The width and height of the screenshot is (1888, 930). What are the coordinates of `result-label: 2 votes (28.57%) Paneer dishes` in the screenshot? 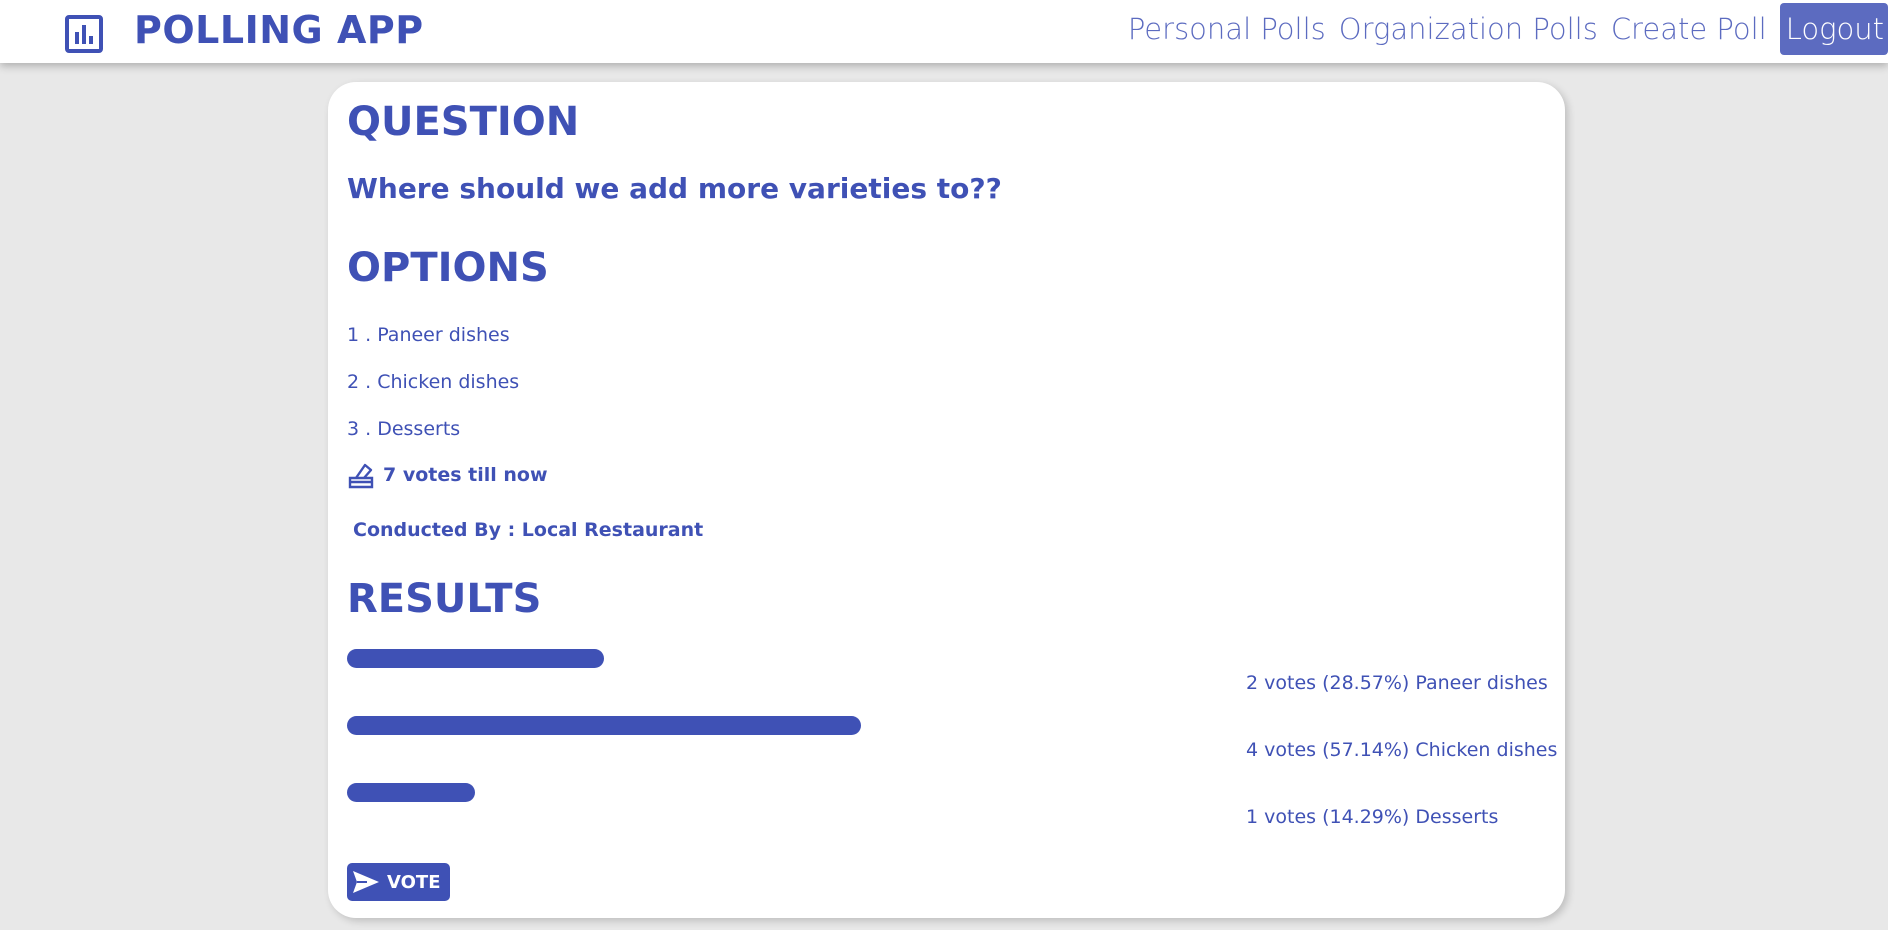 It's located at (1397, 683).